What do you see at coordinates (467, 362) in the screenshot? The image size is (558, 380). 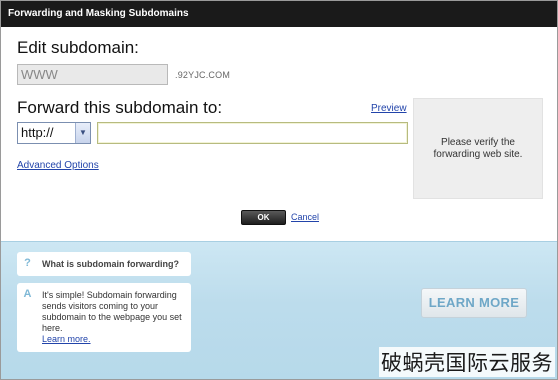 I see `watermark: 破蜗壳国际云服务` at bounding box center [467, 362].